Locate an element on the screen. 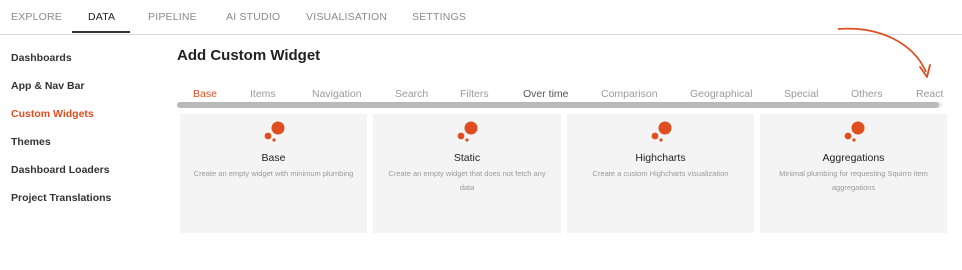 The image size is (962, 270). active-tab-indicator is located at coordinates (101, 32).